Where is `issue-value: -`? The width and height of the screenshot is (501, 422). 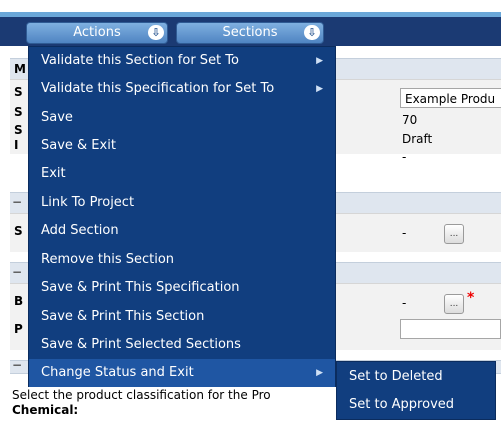 issue-value: - is located at coordinates (404, 157).